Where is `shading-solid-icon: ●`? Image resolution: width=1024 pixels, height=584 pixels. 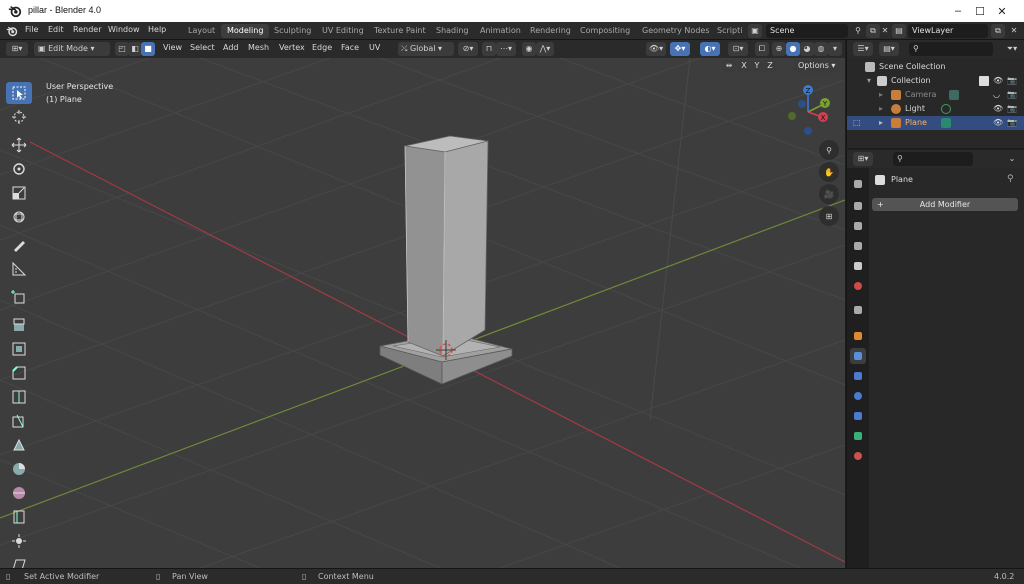
shading-solid-icon: ● is located at coordinates (793, 49).